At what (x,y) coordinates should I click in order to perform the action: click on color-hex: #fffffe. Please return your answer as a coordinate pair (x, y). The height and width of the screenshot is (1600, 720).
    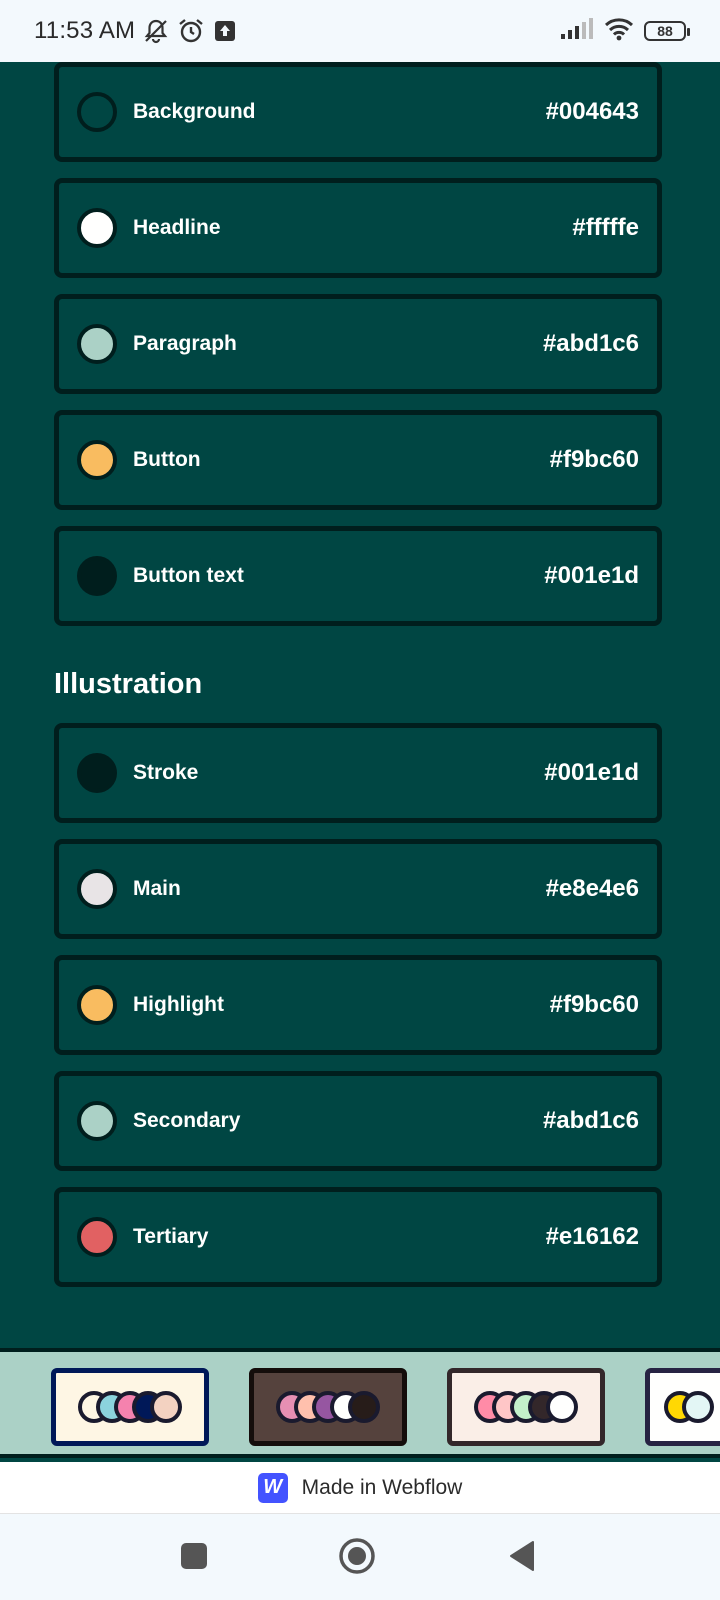
    Looking at the image, I should click on (605, 228).